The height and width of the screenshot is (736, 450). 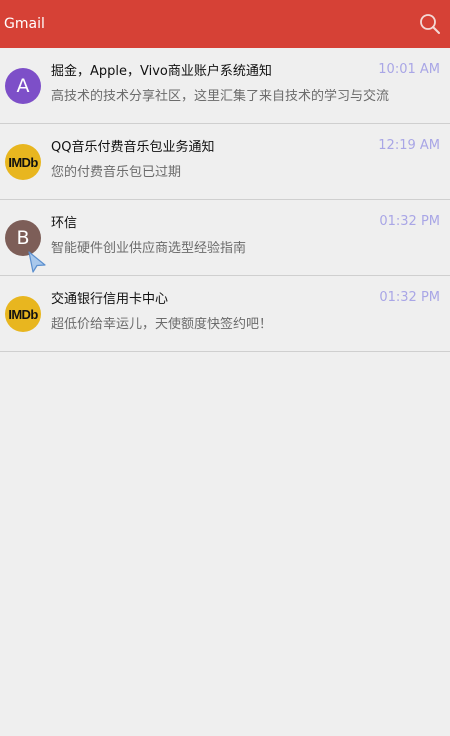 I want to click on email-time: 12:19 AM, so click(x=409, y=145).